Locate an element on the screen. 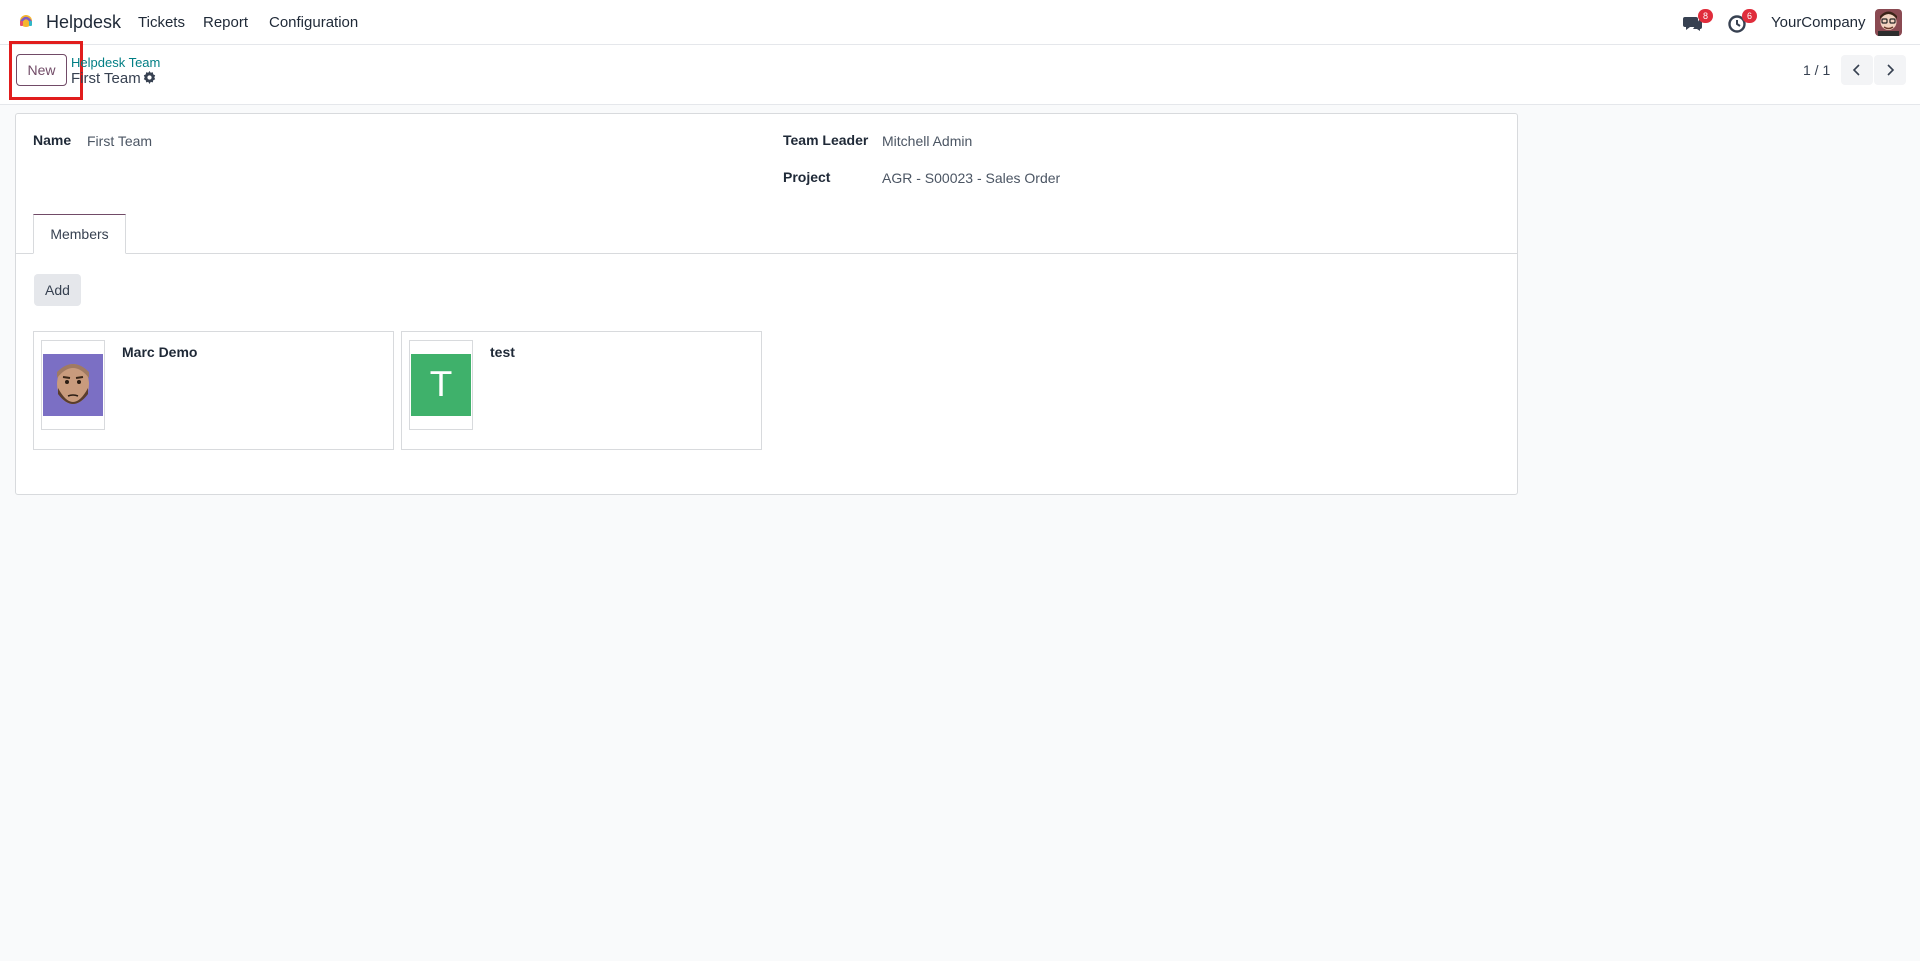  member-initial: T is located at coordinates (441, 385).